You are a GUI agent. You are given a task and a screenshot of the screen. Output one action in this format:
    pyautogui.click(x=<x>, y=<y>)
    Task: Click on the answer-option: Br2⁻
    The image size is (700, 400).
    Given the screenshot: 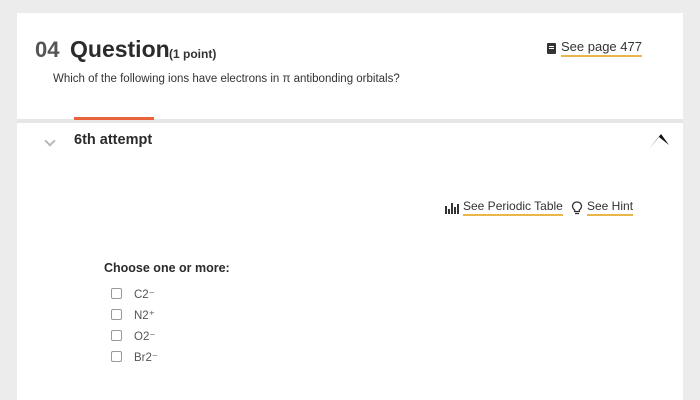 What is the action you would take?
    pyautogui.click(x=134, y=356)
    